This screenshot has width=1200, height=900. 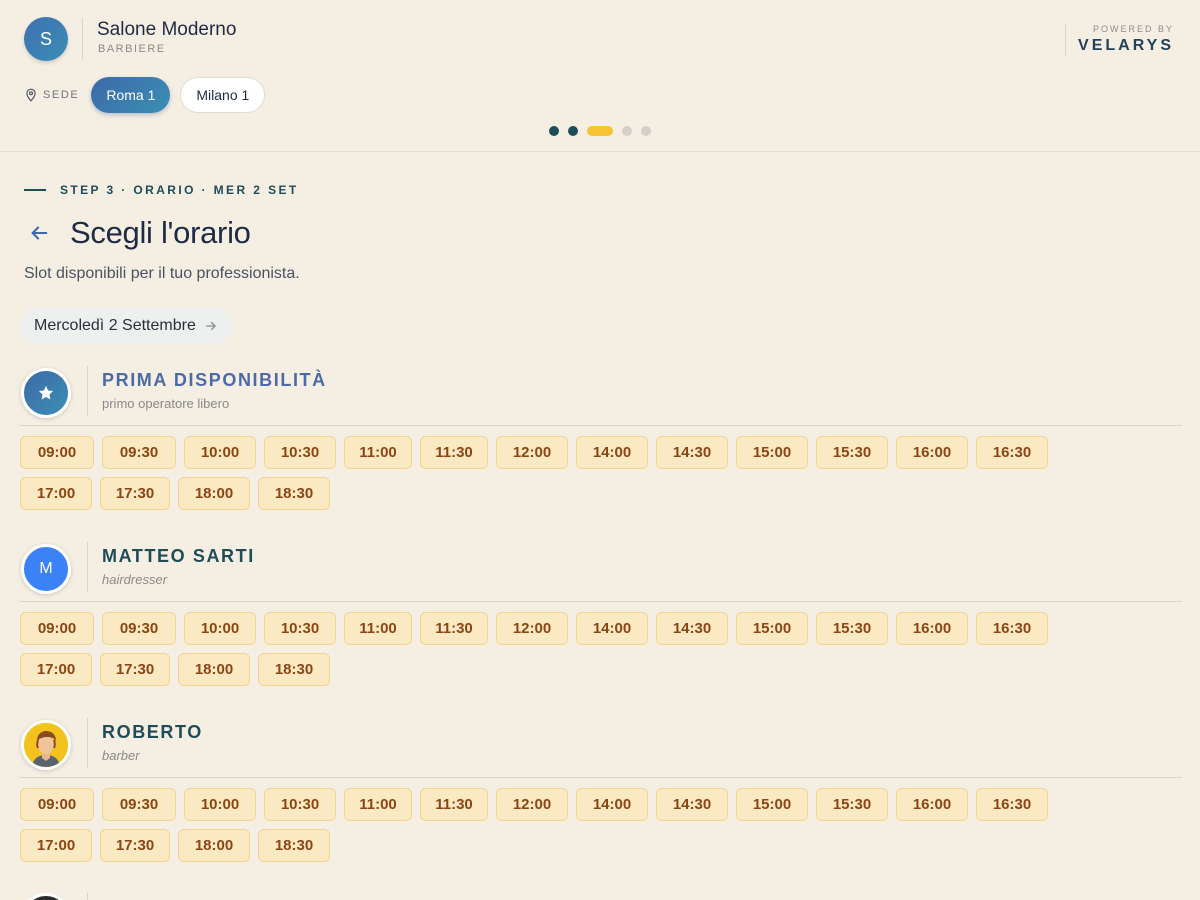 I want to click on salon-type: BARBIERE, so click(x=132, y=49).